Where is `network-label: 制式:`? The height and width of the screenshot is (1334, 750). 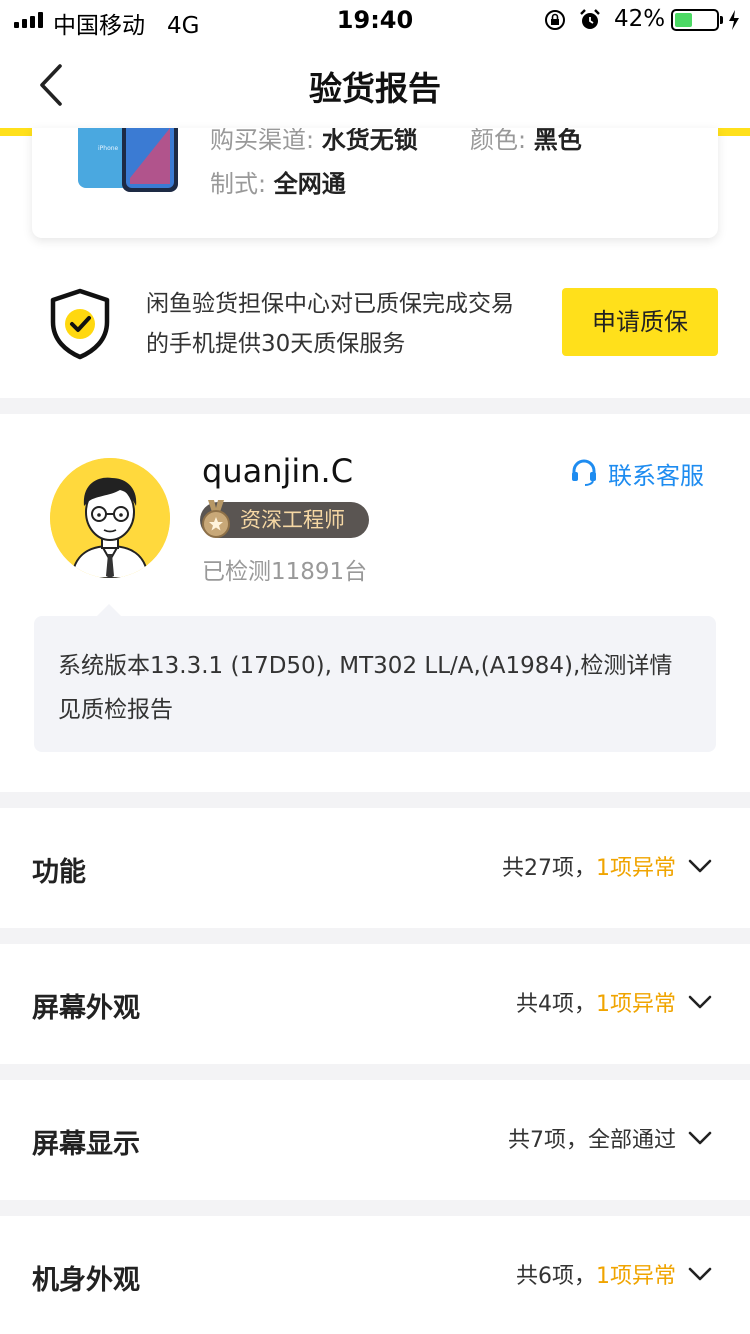
network-label: 制式: is located at coordinates (238, 184).